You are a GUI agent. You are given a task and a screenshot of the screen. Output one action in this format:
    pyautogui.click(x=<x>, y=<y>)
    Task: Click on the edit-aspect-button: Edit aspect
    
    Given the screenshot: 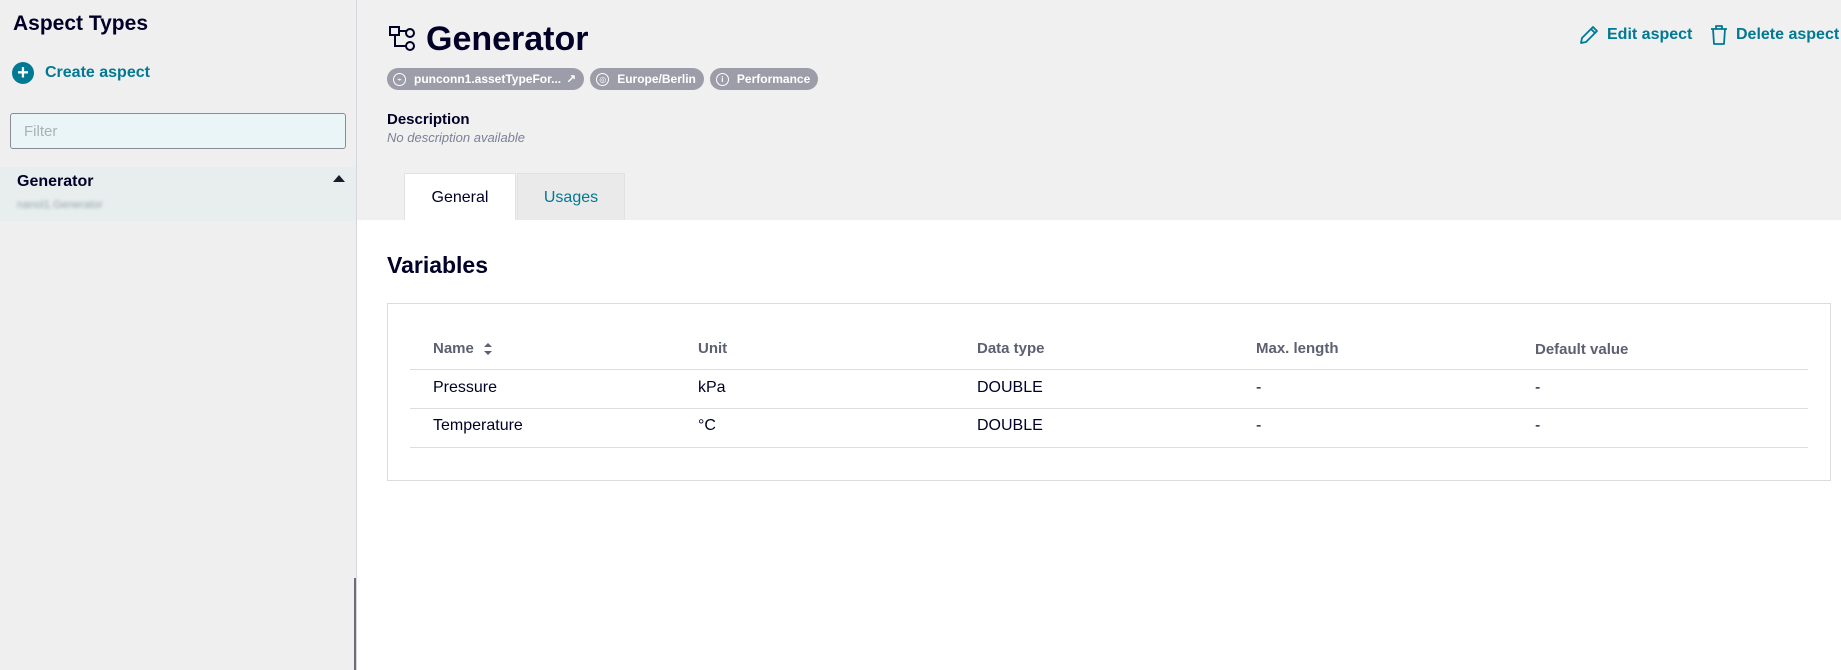 What is the action you would take?
    pyautogui.click(x=1635, y=35)
    